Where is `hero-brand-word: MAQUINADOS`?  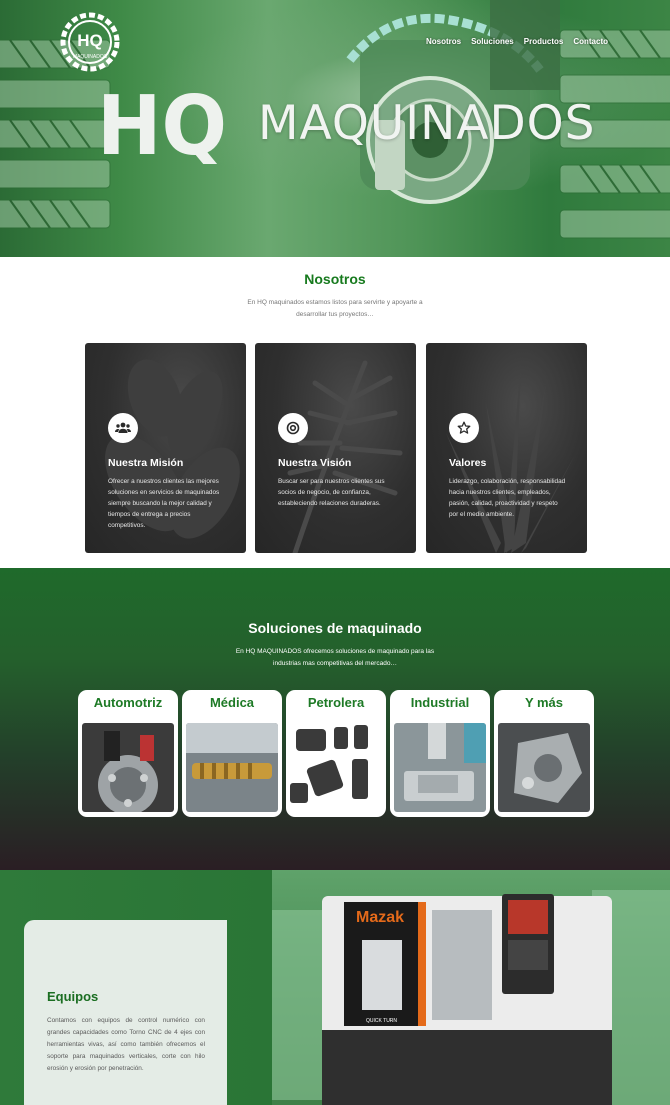 hero-brand-word: MAQUINADOS is located at coordinates (427, 123).